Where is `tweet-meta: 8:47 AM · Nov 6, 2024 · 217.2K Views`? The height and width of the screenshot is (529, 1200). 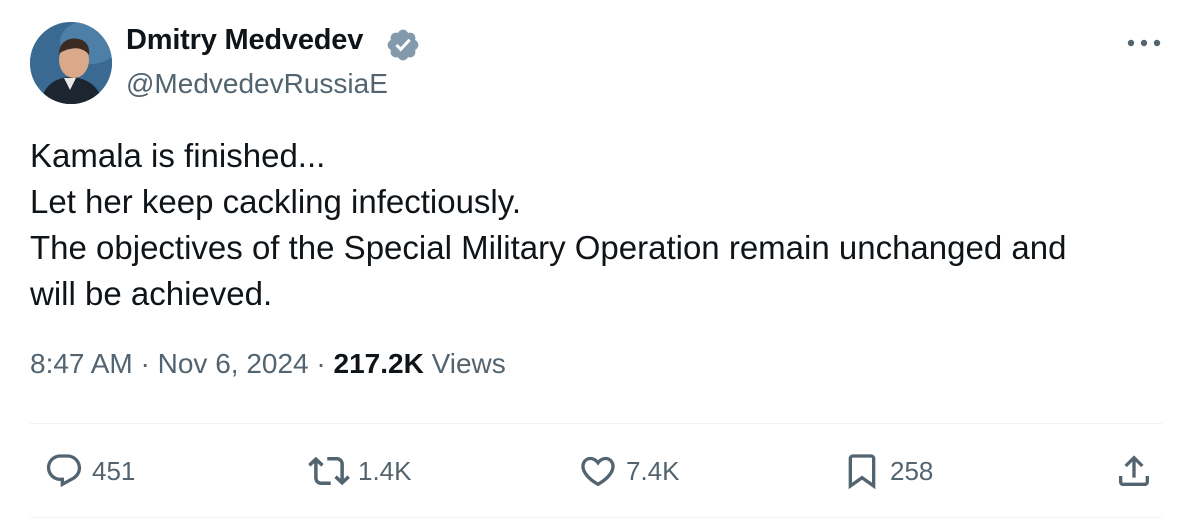
tweet-meta: 8:47 AM · Nov 6, 2024 · 217.2K Views is located at coordinates (268, 364).